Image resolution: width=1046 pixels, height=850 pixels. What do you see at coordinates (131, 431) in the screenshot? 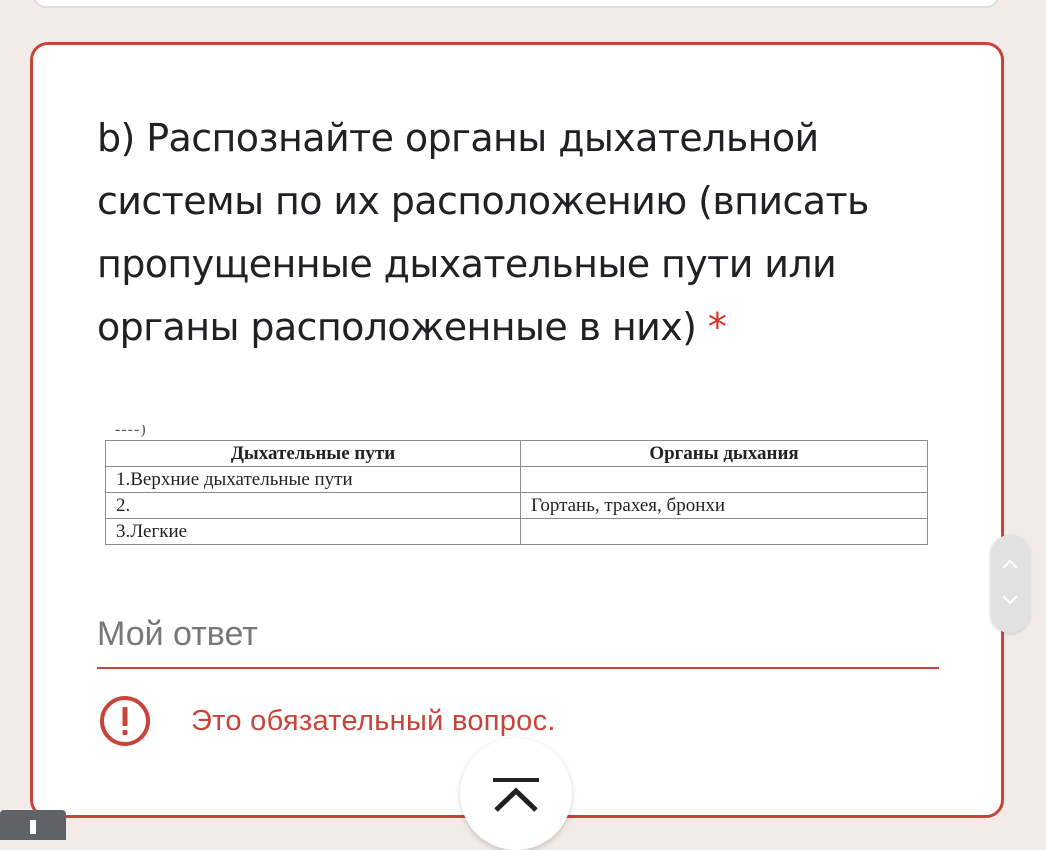
I see `image-cropped-text: ----)` at bounding box center [131, 431].